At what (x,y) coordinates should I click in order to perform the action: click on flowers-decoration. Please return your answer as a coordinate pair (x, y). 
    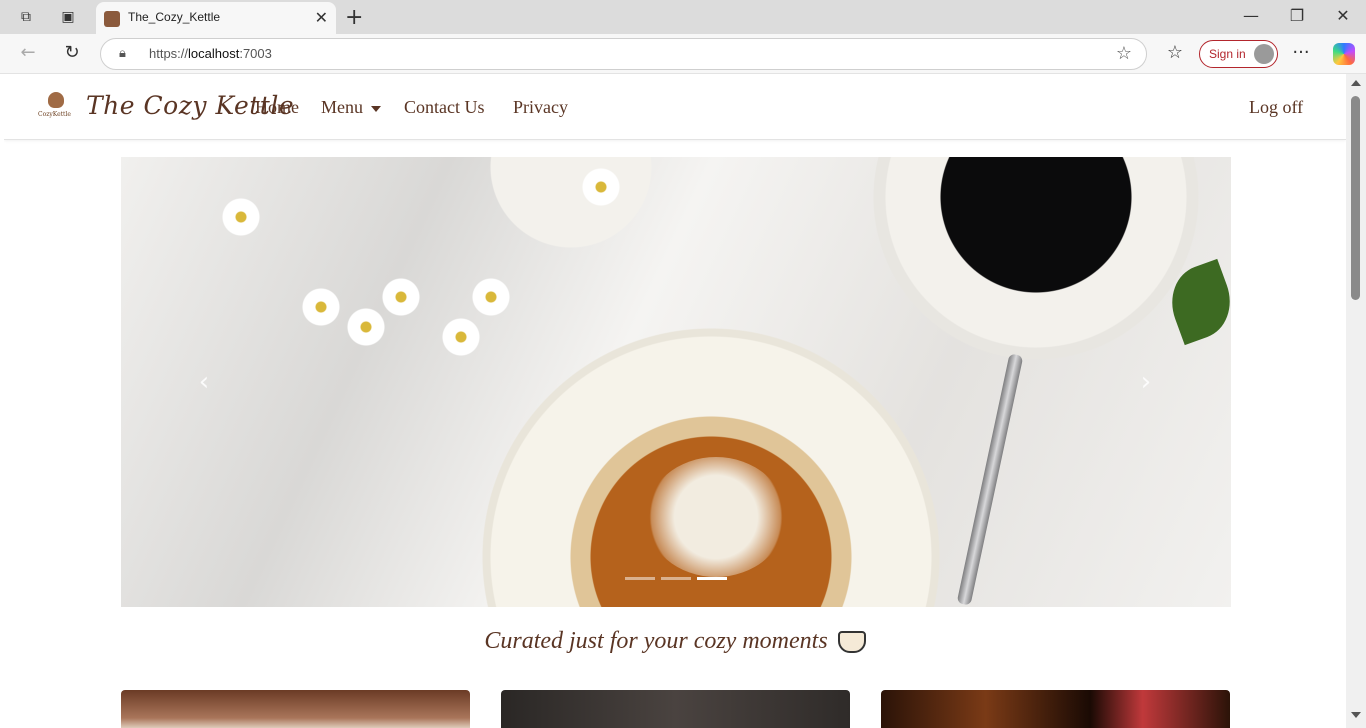
    Looking at the image, I should click on (421, 282).